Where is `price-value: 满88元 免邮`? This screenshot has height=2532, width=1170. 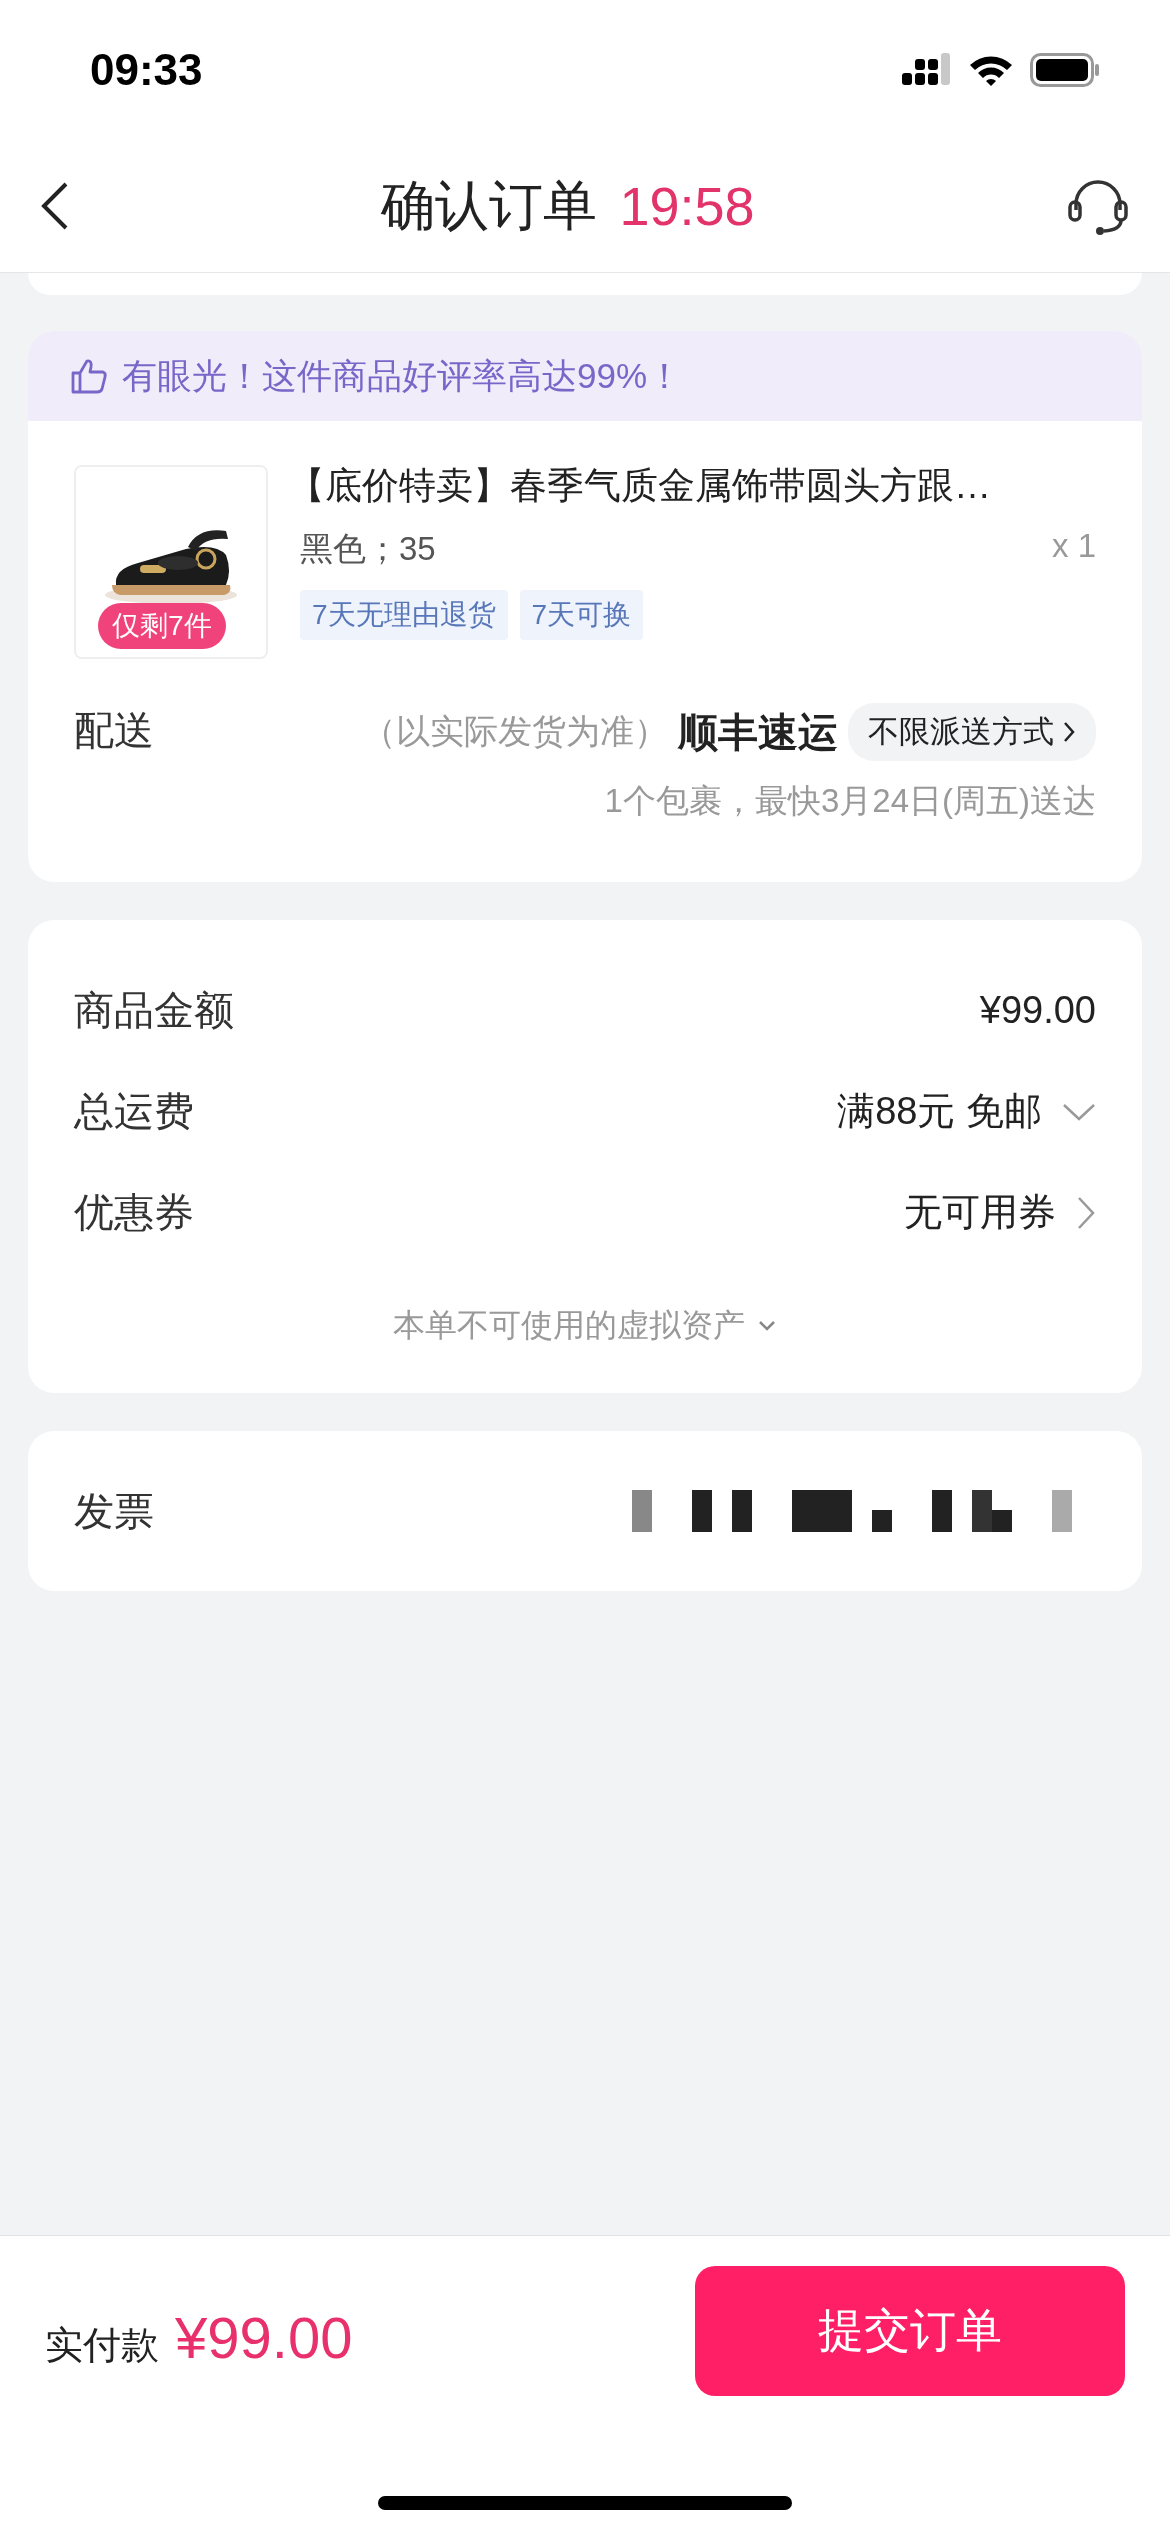 price-value: 满88元 免邮 is located at coordinates (939, 1111).